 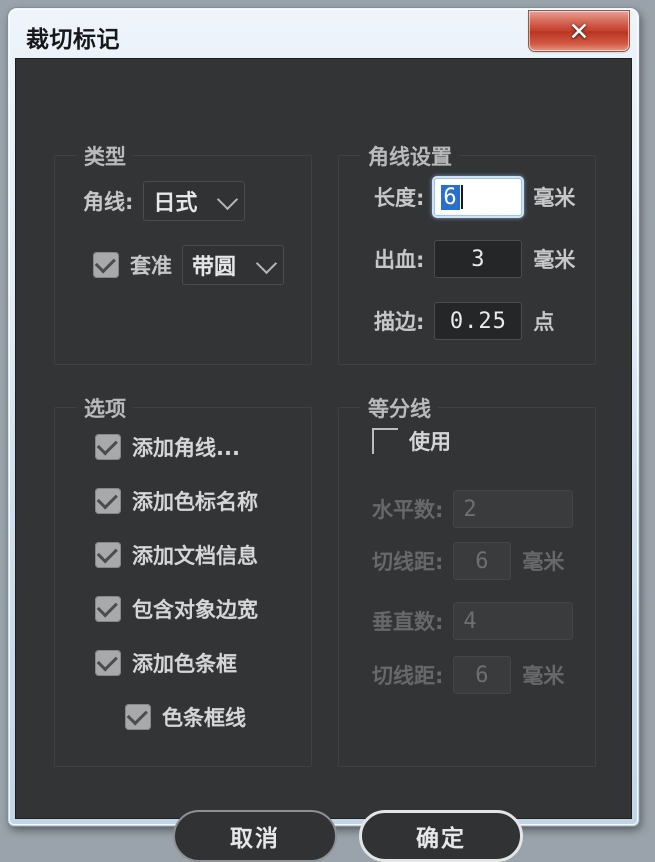 What do you see at coordinates (214, 267) in the screenshot?
I see `registration-value: 带圆` at bounding box center [214, 267].